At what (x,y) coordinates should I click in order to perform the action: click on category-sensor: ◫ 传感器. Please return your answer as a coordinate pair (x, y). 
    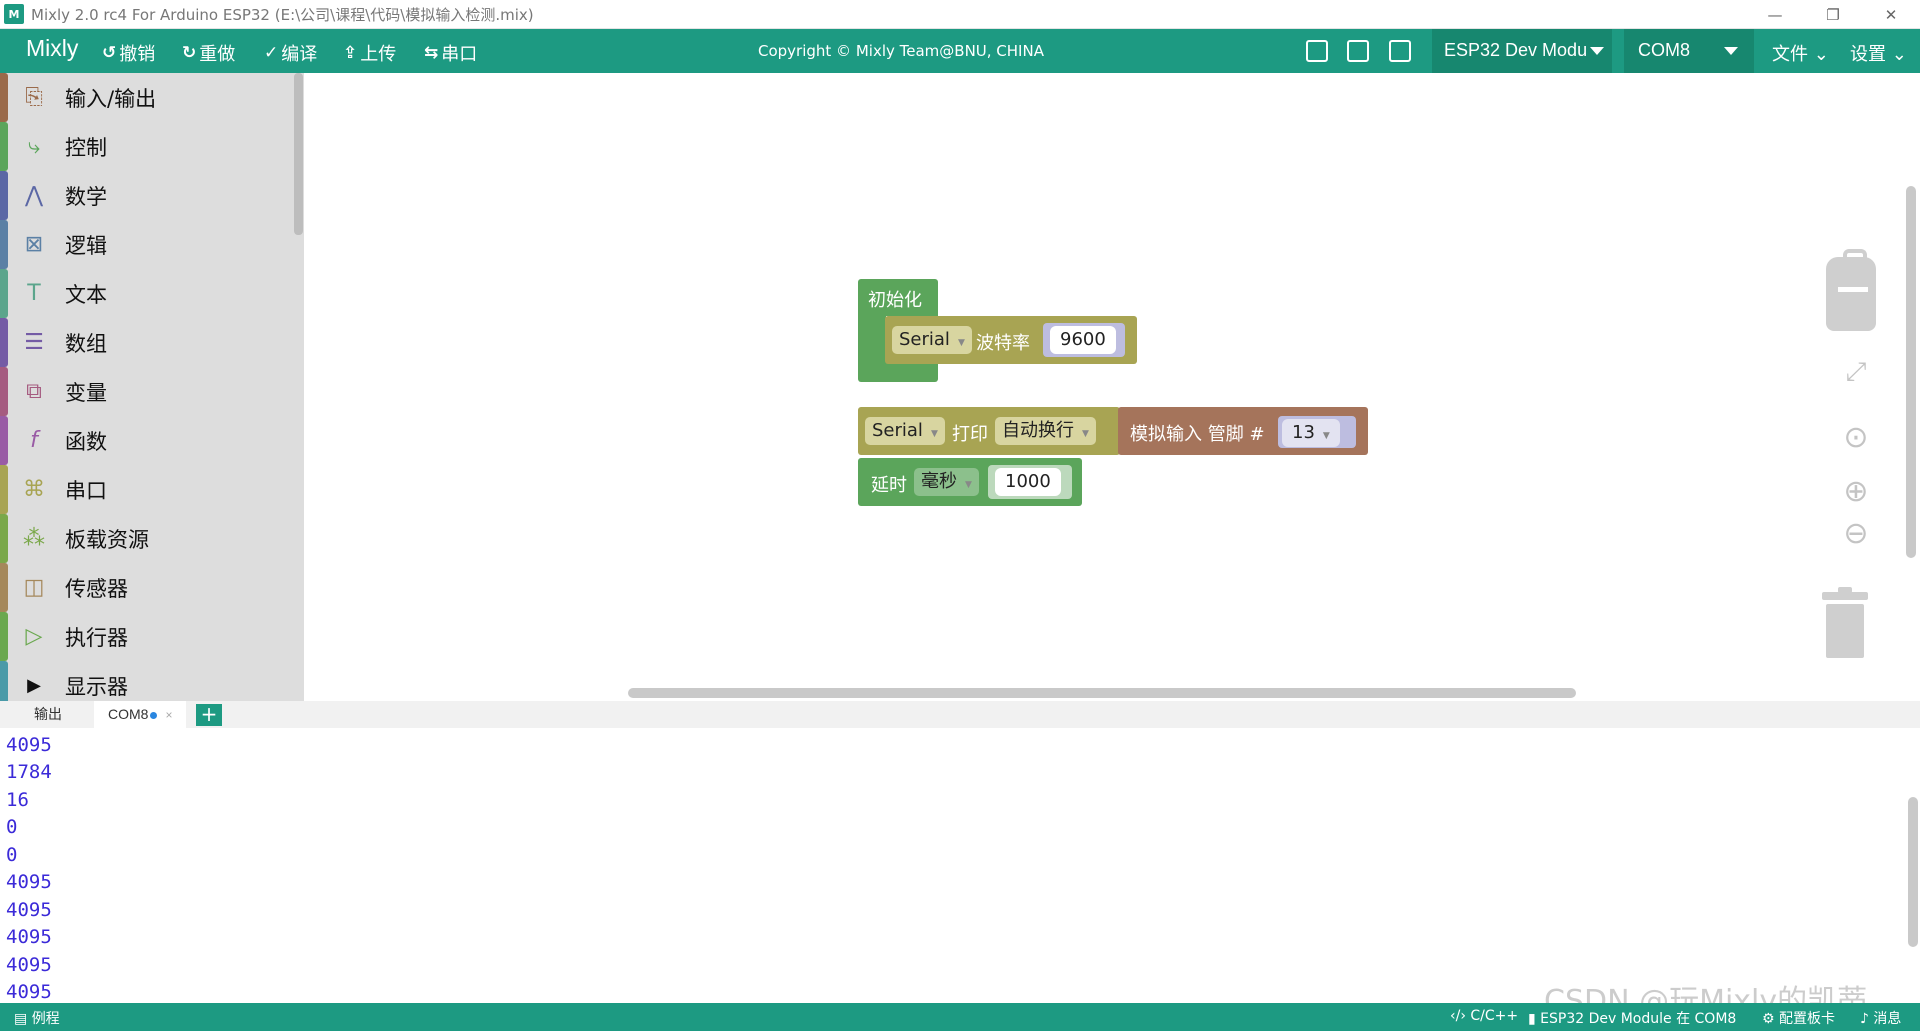
    Looking at the image, I should click on (146, 587).